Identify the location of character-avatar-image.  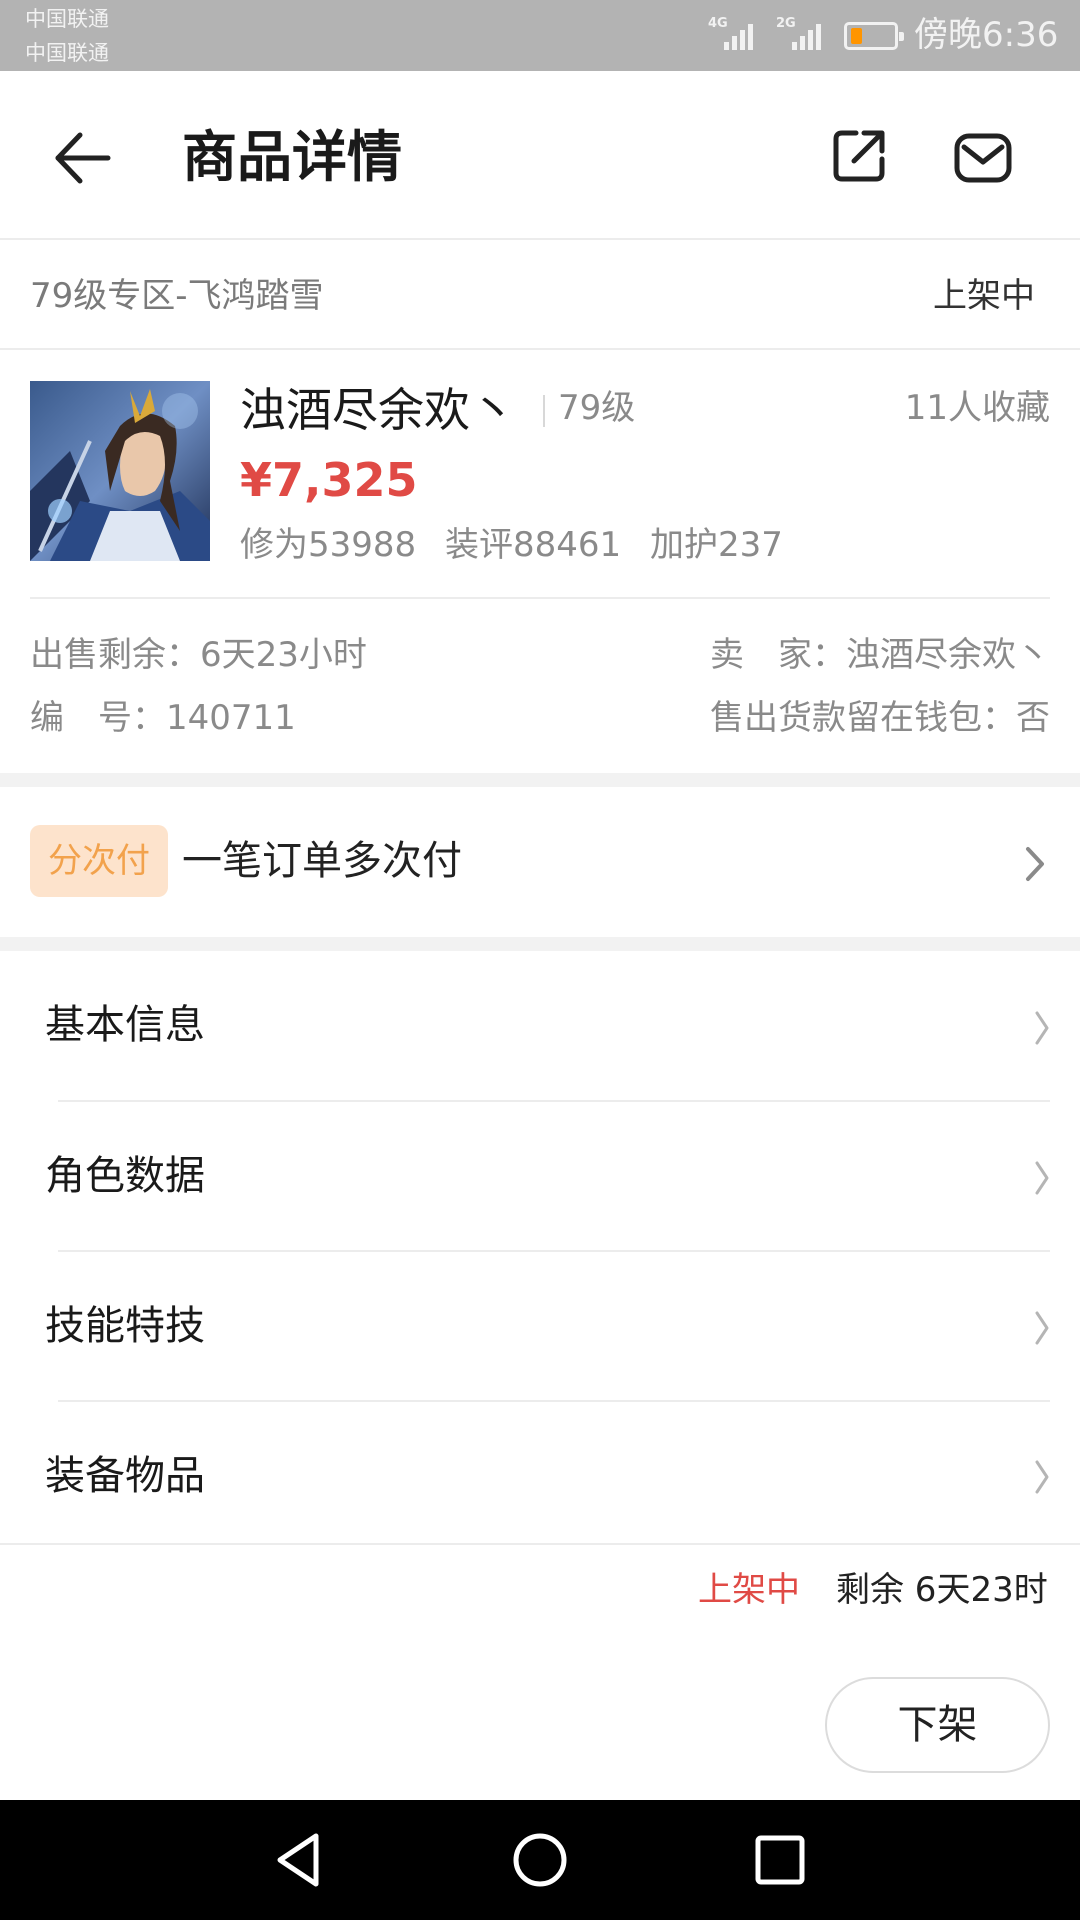
(120, 471).